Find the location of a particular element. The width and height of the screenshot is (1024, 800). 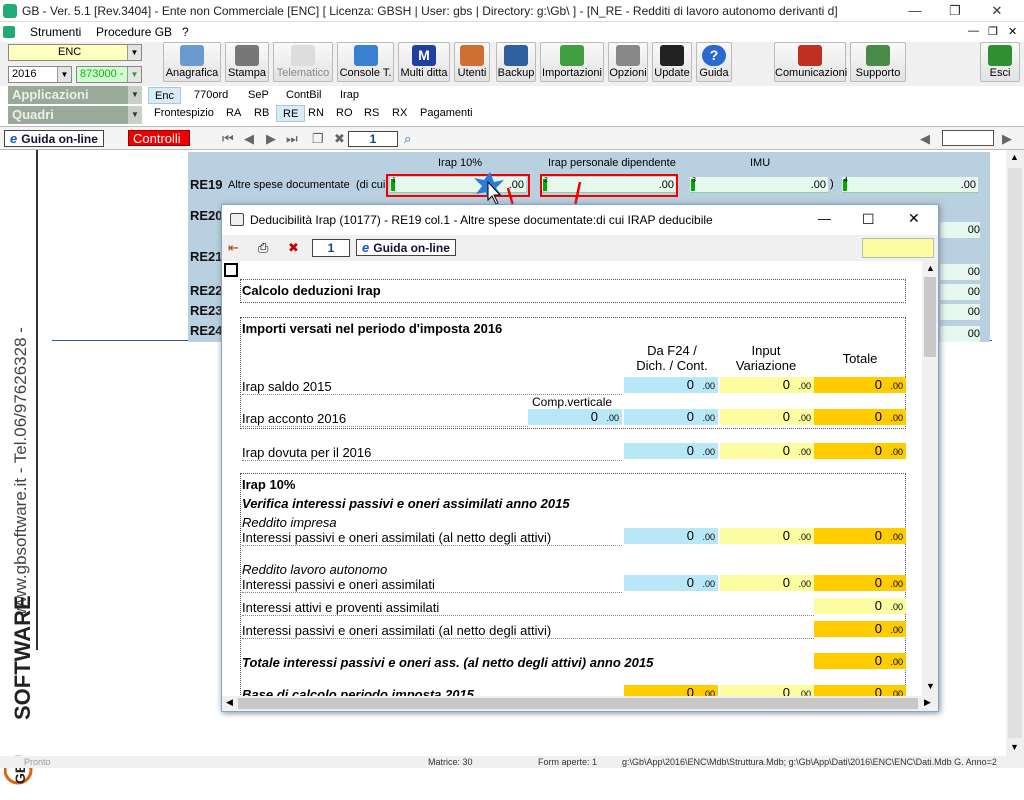

delete-icon: ✖ is located at coordinates (293, 248).